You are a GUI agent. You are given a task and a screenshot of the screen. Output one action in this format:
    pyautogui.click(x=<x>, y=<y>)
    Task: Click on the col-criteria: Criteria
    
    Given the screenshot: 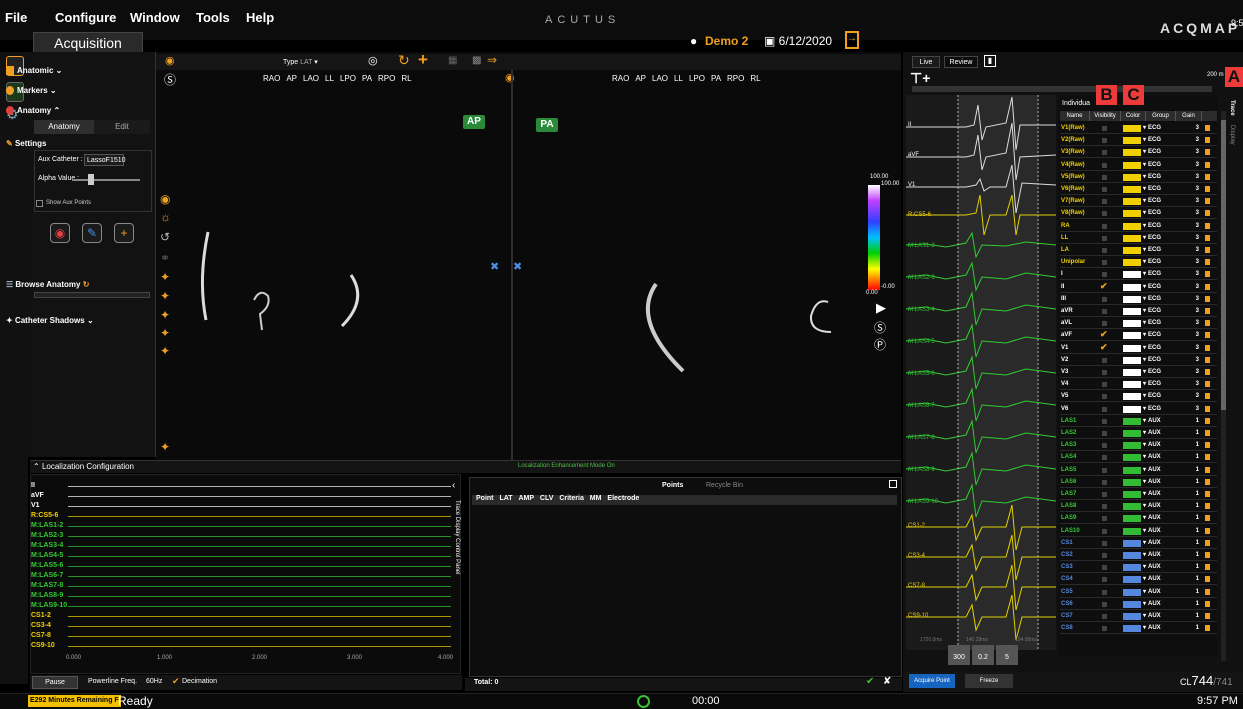 What is the action you would take?
    pyautogui.click(x=571, y=498)
    